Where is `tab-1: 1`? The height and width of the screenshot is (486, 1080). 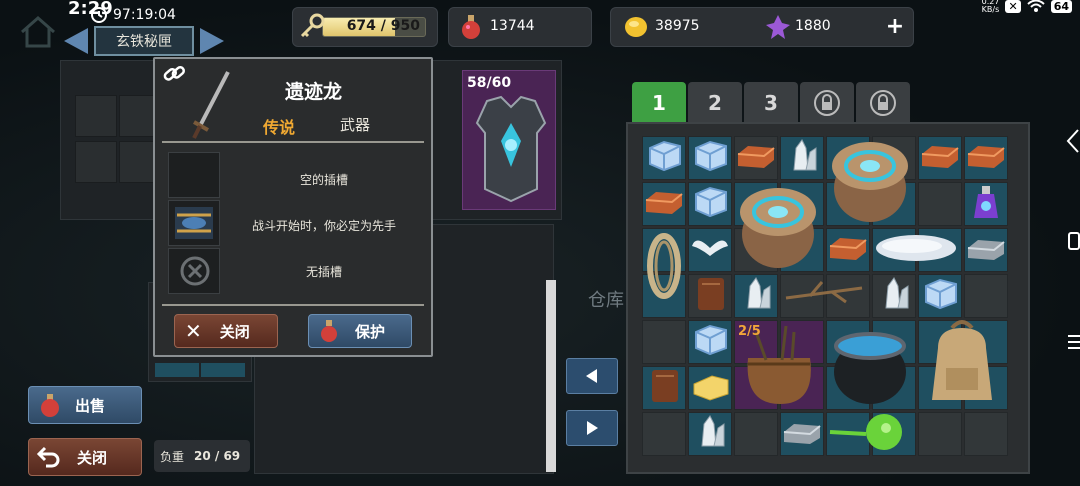 tab-1: 1 is located at coordinates (659, 103).